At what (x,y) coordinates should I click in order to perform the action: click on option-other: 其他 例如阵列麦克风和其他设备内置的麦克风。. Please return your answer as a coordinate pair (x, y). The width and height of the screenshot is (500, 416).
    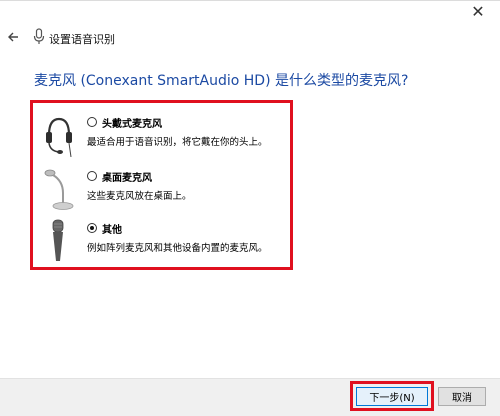
    Looking at the image, I should click on (161, 245).